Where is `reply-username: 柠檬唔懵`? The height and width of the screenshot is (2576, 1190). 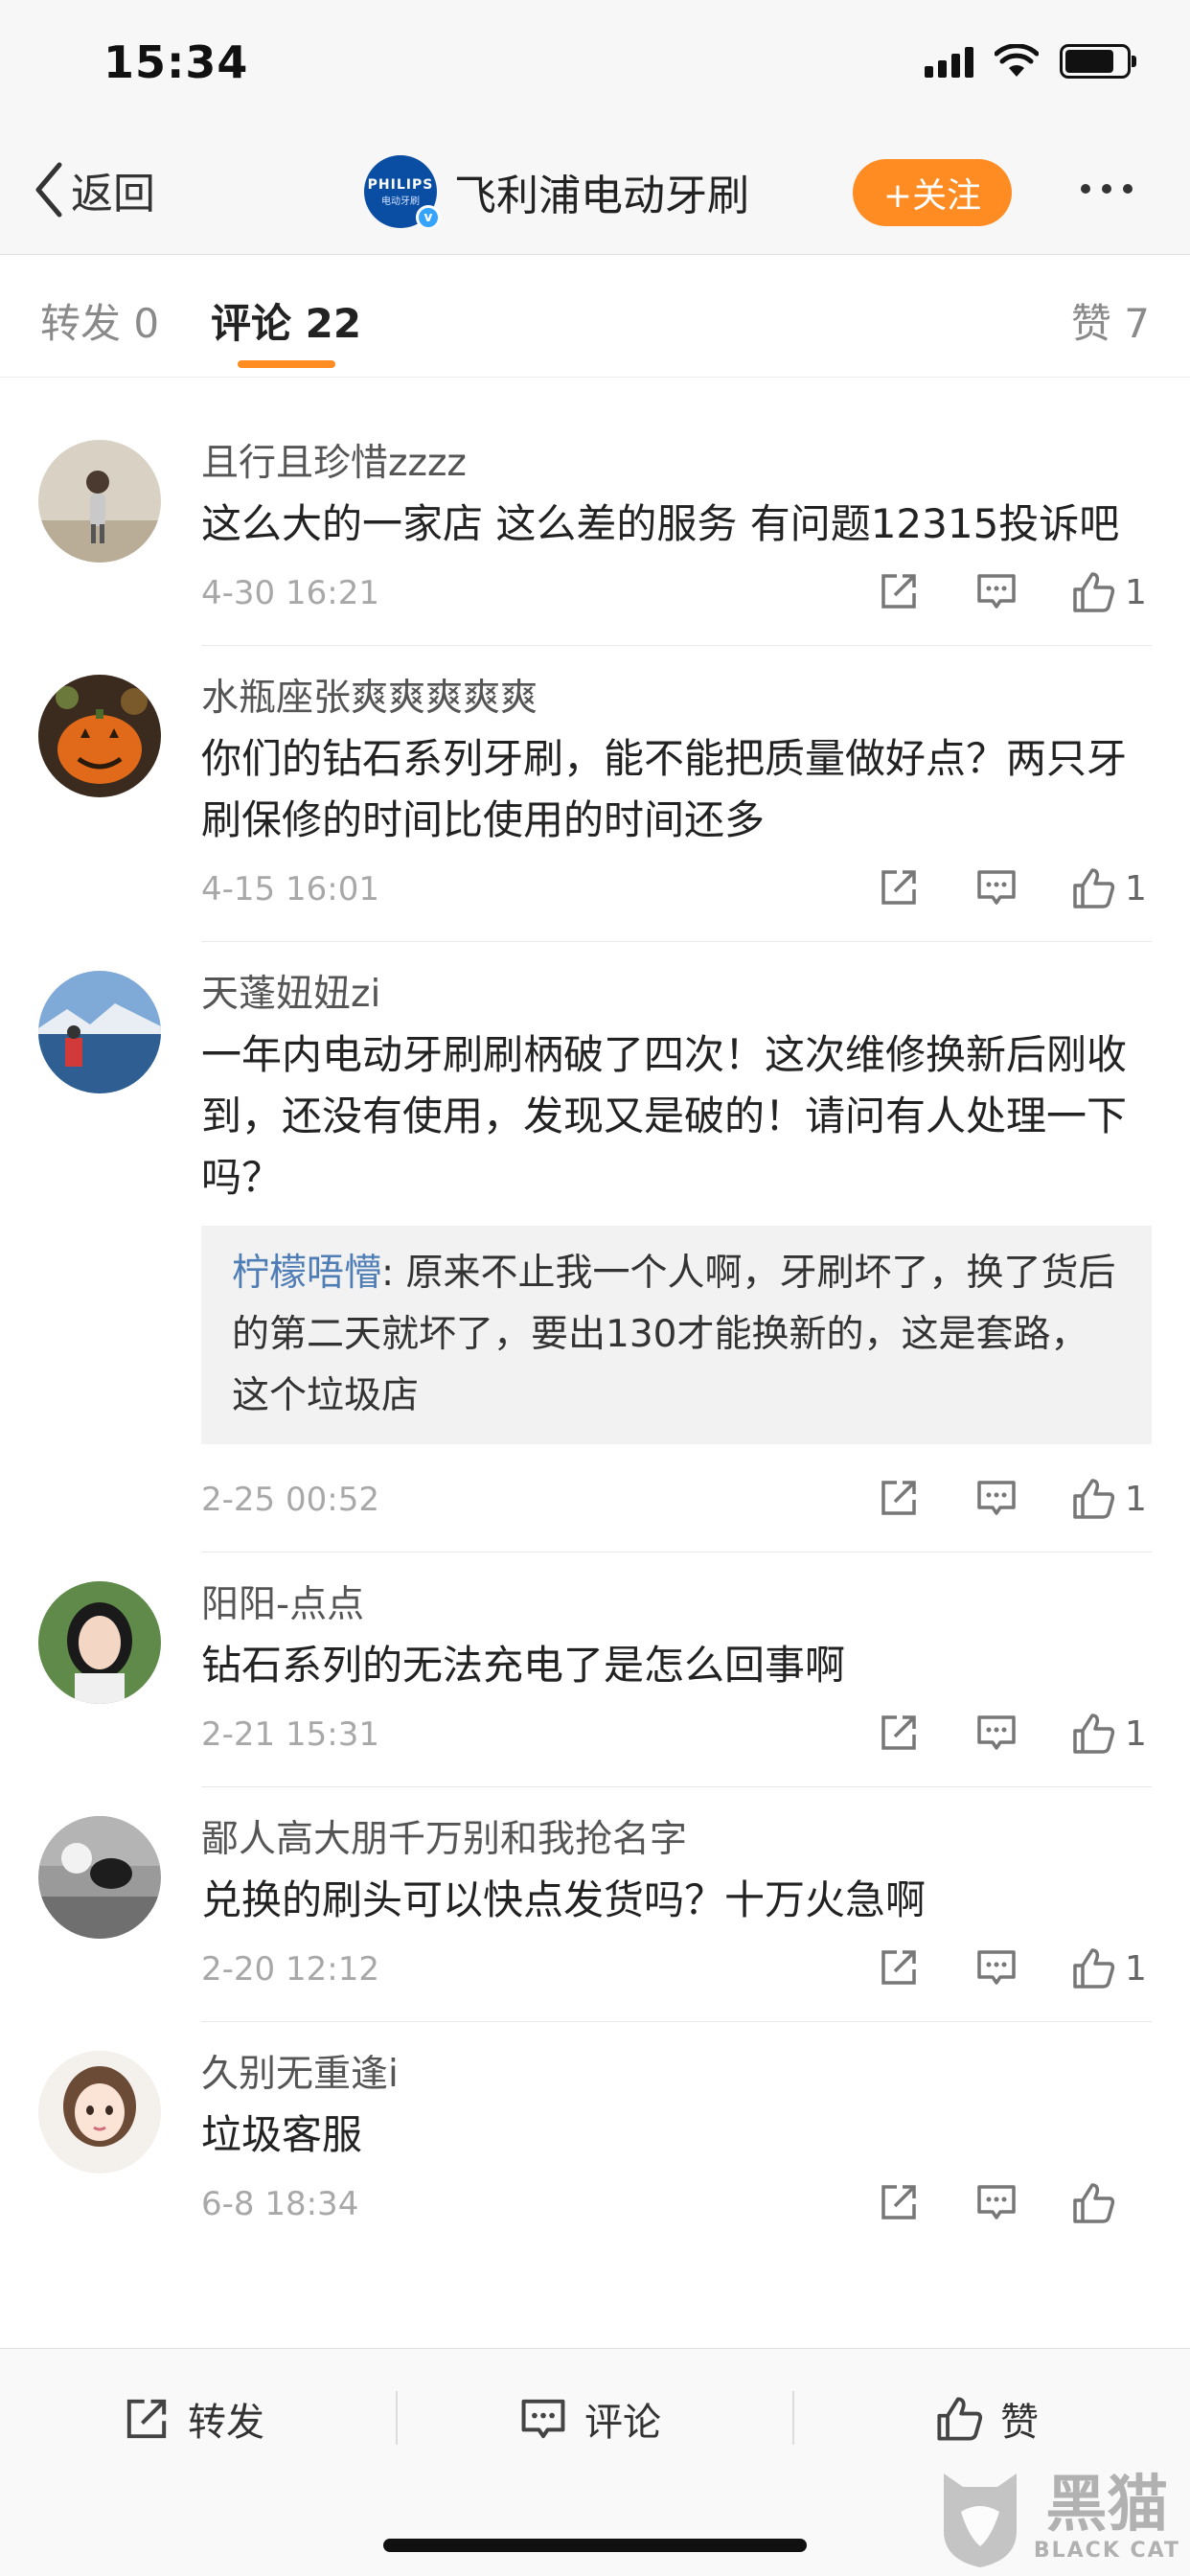
reply-username: 柠檬唔懵 is located at coordinates (307, 1273).